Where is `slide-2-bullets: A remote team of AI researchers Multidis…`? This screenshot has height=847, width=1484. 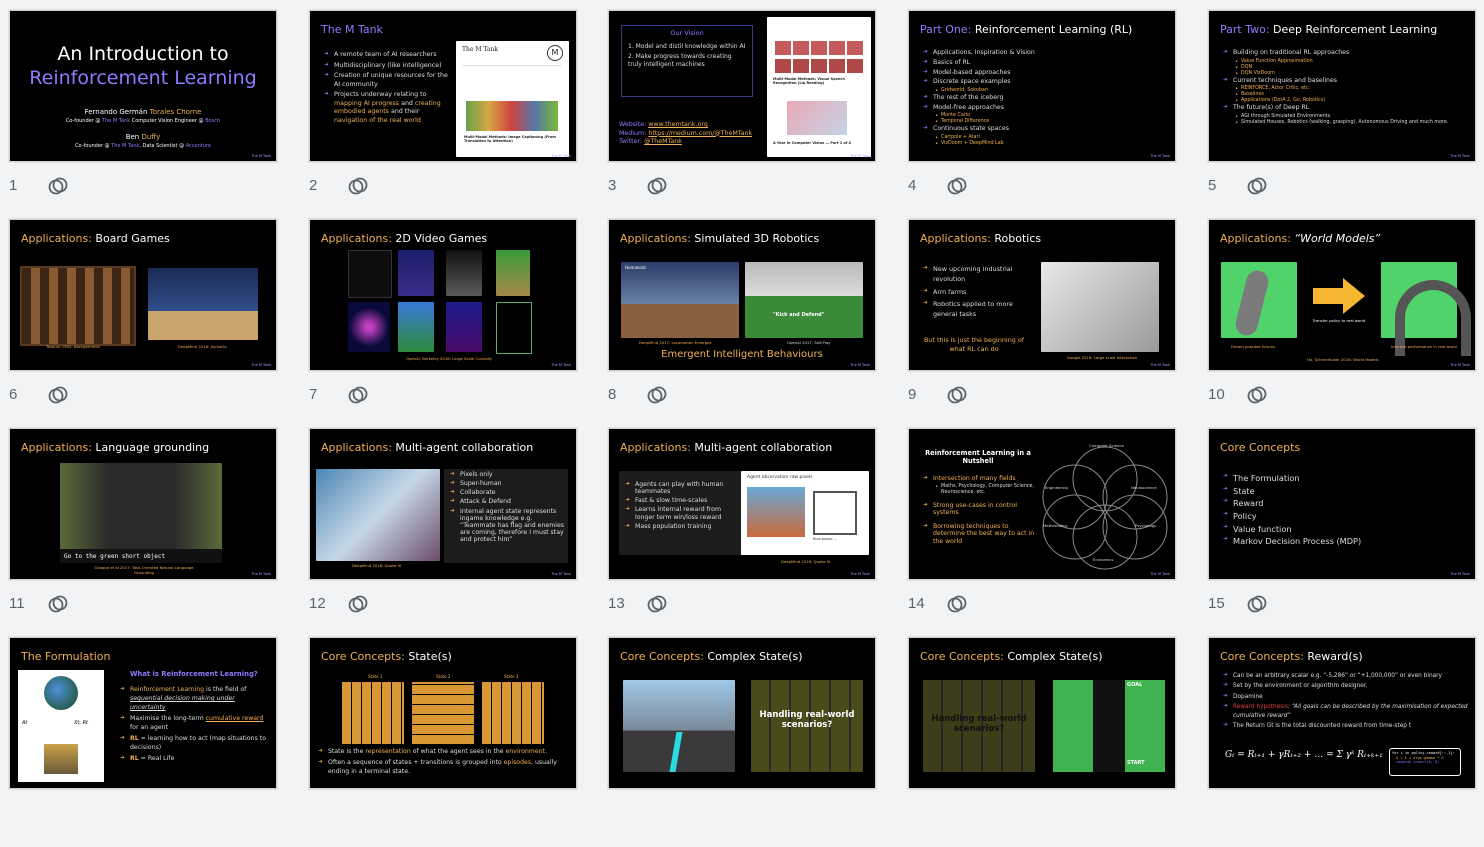 slide-2-bullets: A remote team of AI researchers Multidis… is located at coordinates (389, 89).